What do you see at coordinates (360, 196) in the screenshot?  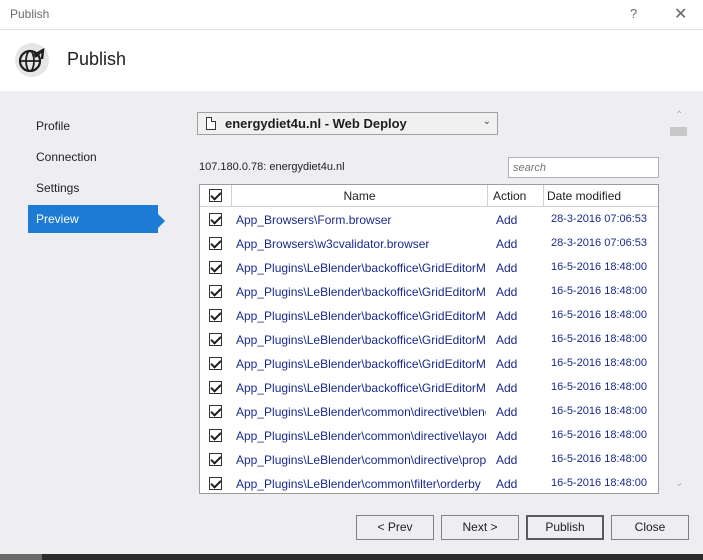 I see `column-header-name: Name` at bounding box center [360, 196].